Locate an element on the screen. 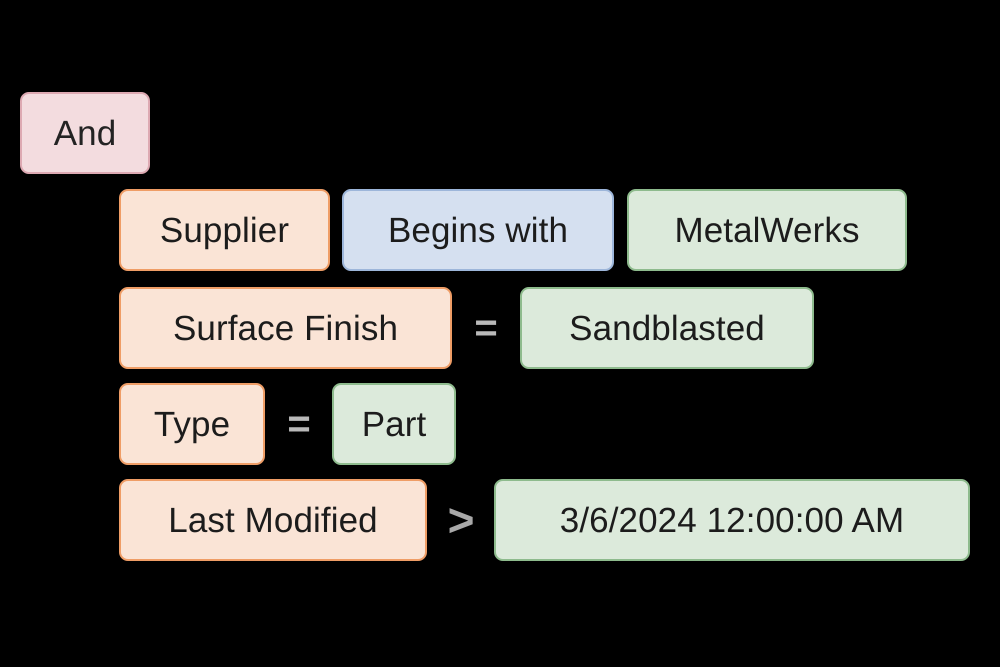  field-chip-supplier: Supplier is located at coordinates (224, 230).